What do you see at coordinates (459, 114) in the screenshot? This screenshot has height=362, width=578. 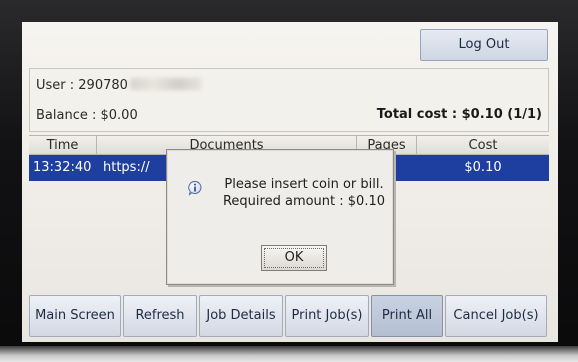 I see `total-cost-label: Total cost : $0.10 (1/1)` at bounding box center [459, 114].